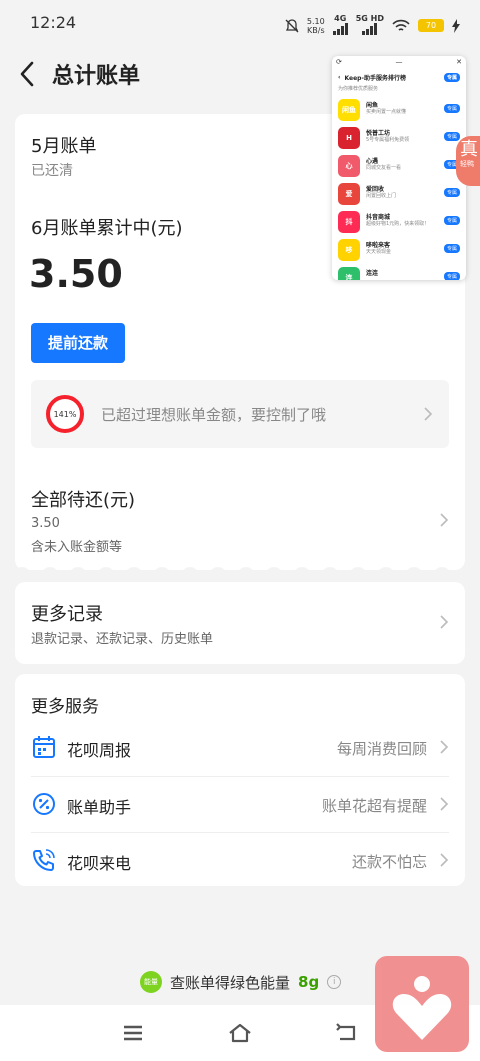  Describe the element at coordinates (230, 982) in the screenshot. I see `energy-text: 查账单得绿色能量` at that location.